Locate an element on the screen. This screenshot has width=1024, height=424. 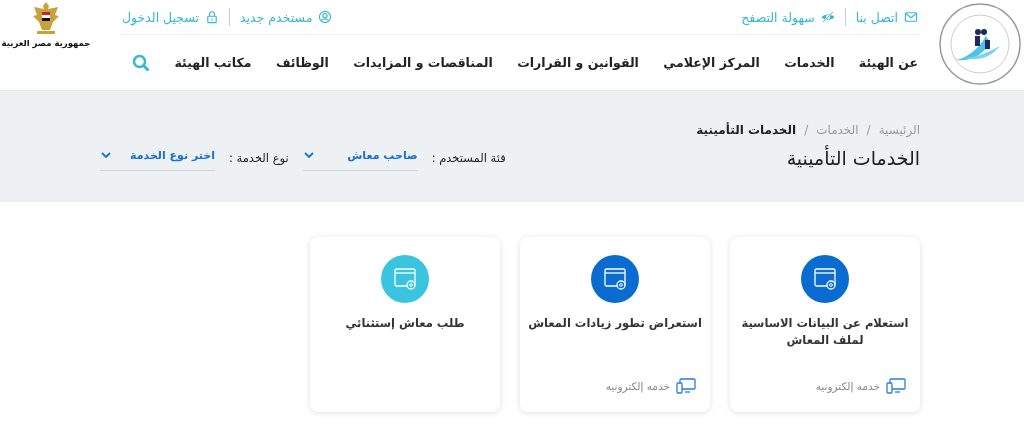
service-card: طلب معاش إستثنائي is located at coordinates (405, 324).